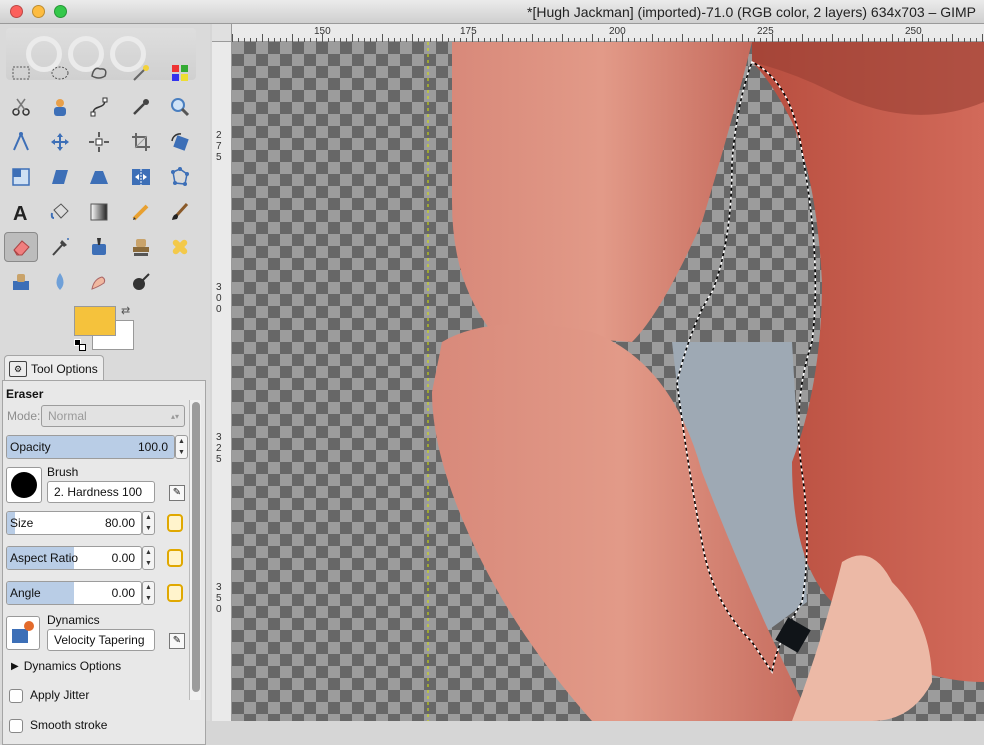 The height and width of the screenshot is (745, 984). What do you see at coordinates (113, 416) in the screenshot?
I see `mode-select: Normal ▴▾` at bounding box center [113, 416].